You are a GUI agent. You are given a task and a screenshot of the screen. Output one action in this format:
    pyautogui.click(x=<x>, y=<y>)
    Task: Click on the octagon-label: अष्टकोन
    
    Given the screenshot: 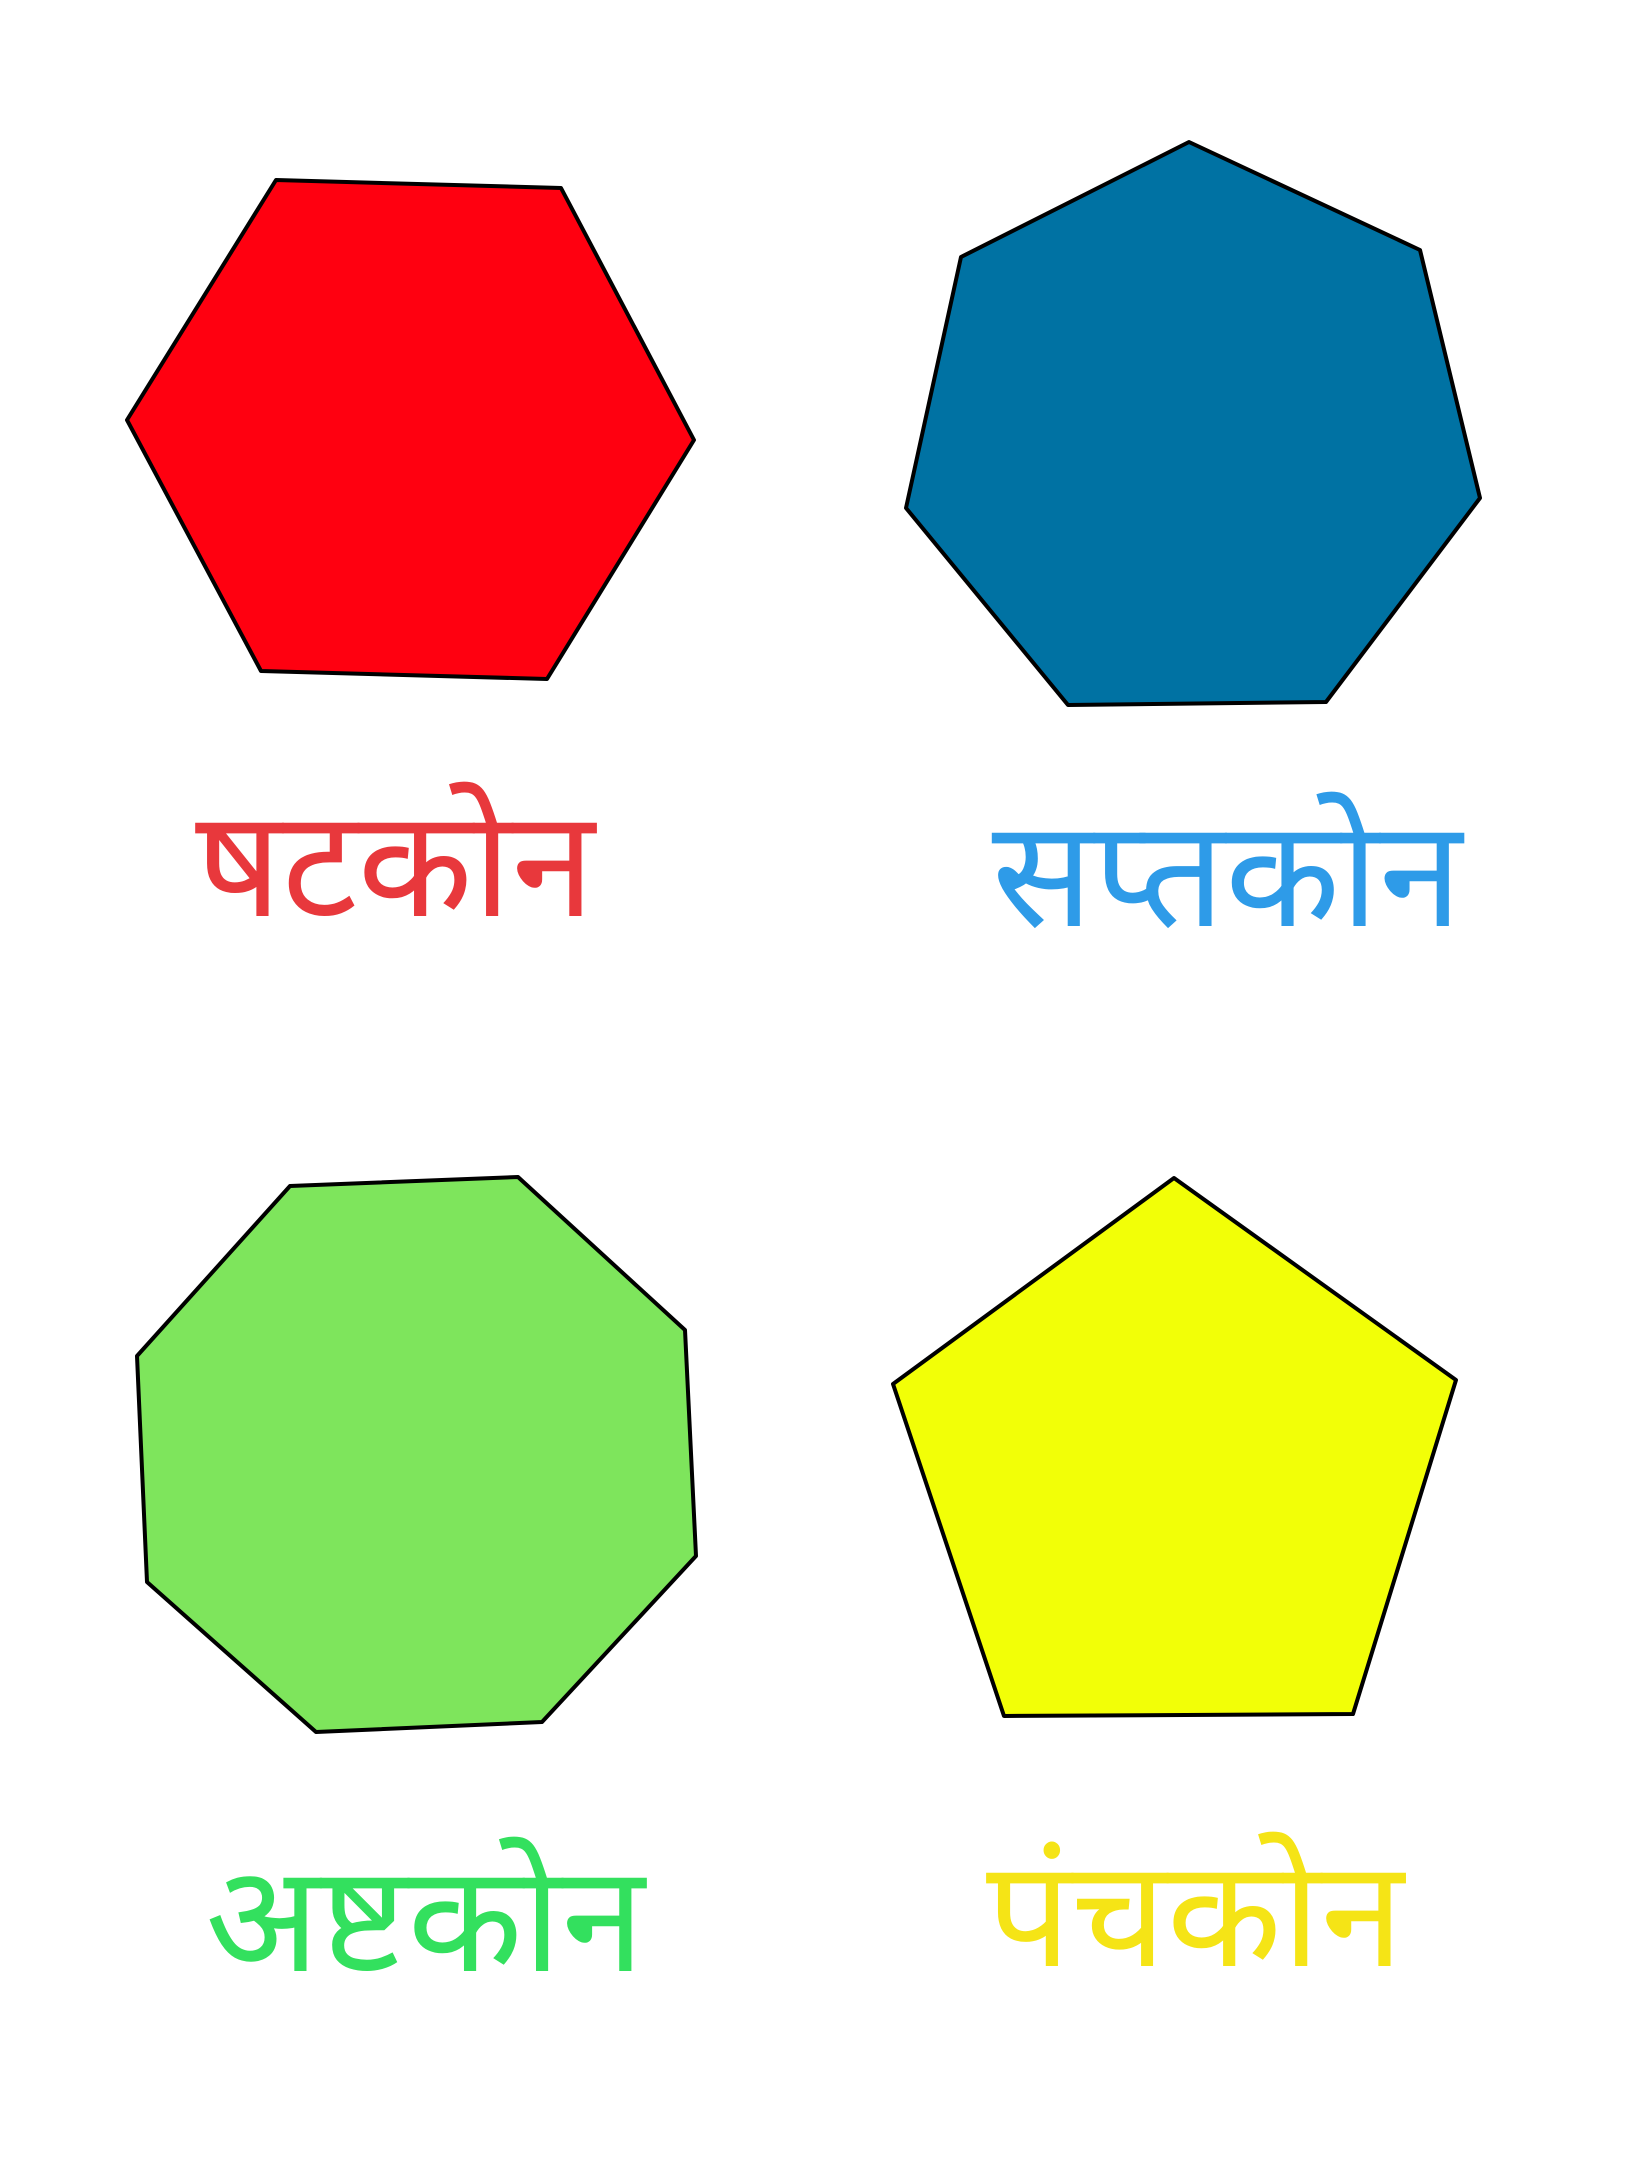 What is the action you would take?
    pyautogui.click(x=425, y=1920)
    